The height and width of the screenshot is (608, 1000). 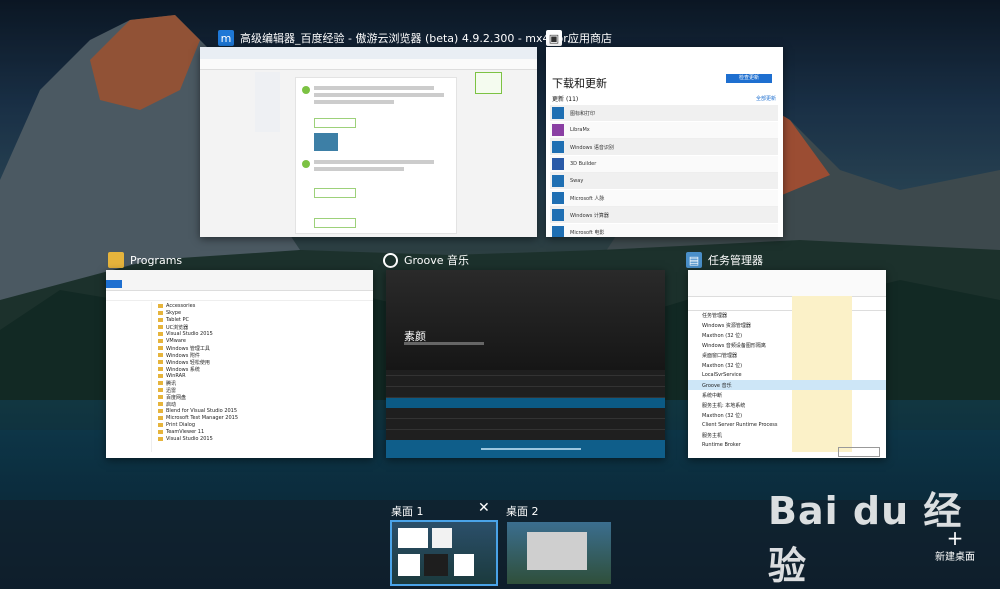 What do you see at coordinates (522, 511) in the screenshot?
I see `desktop-2-label: 桌面 2` at bounding box center [522, 511].